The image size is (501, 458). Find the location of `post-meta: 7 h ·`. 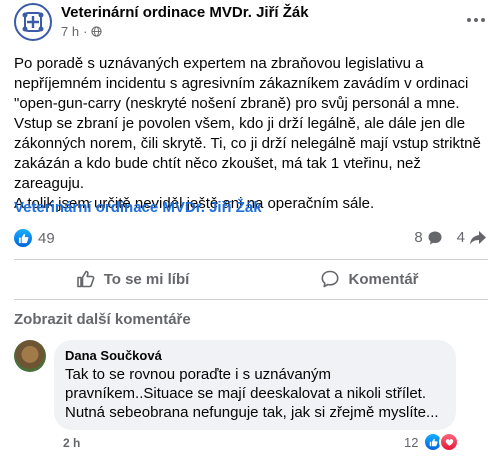

post-meta: 7 h · is located at coordinates (82, 31).